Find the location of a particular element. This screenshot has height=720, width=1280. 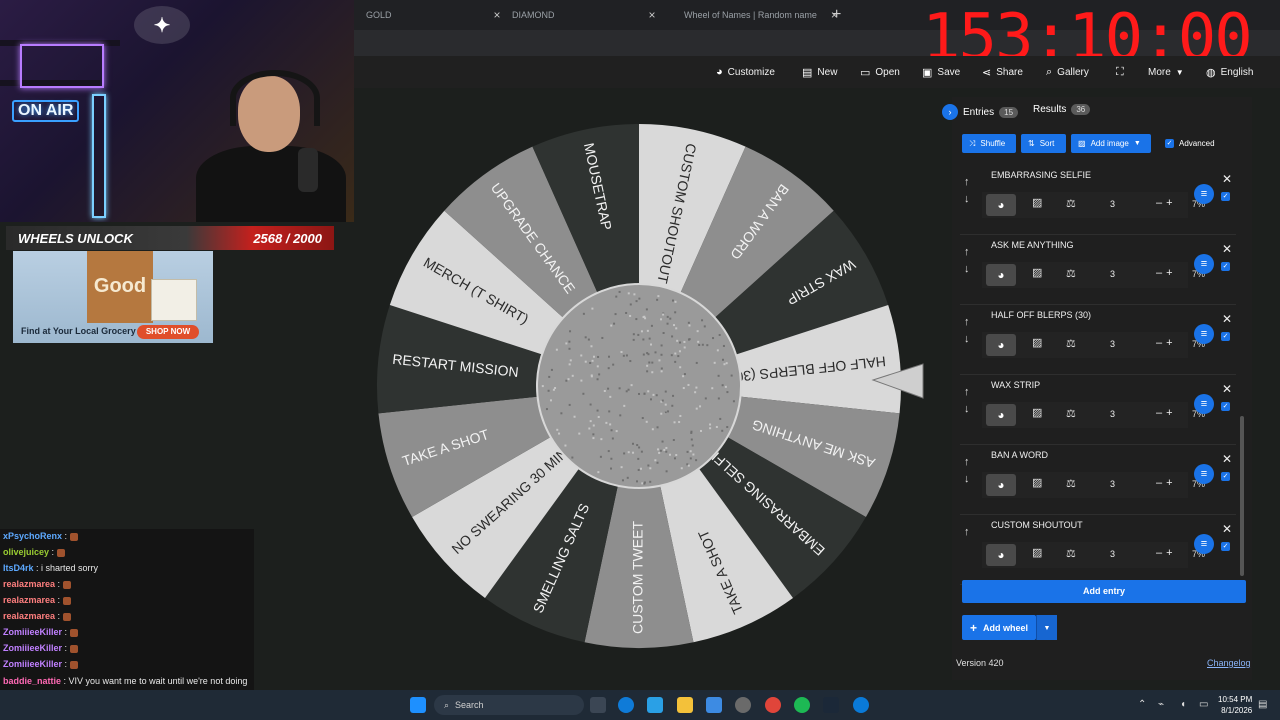

task-view-icon is located at coordinates (598, 705).